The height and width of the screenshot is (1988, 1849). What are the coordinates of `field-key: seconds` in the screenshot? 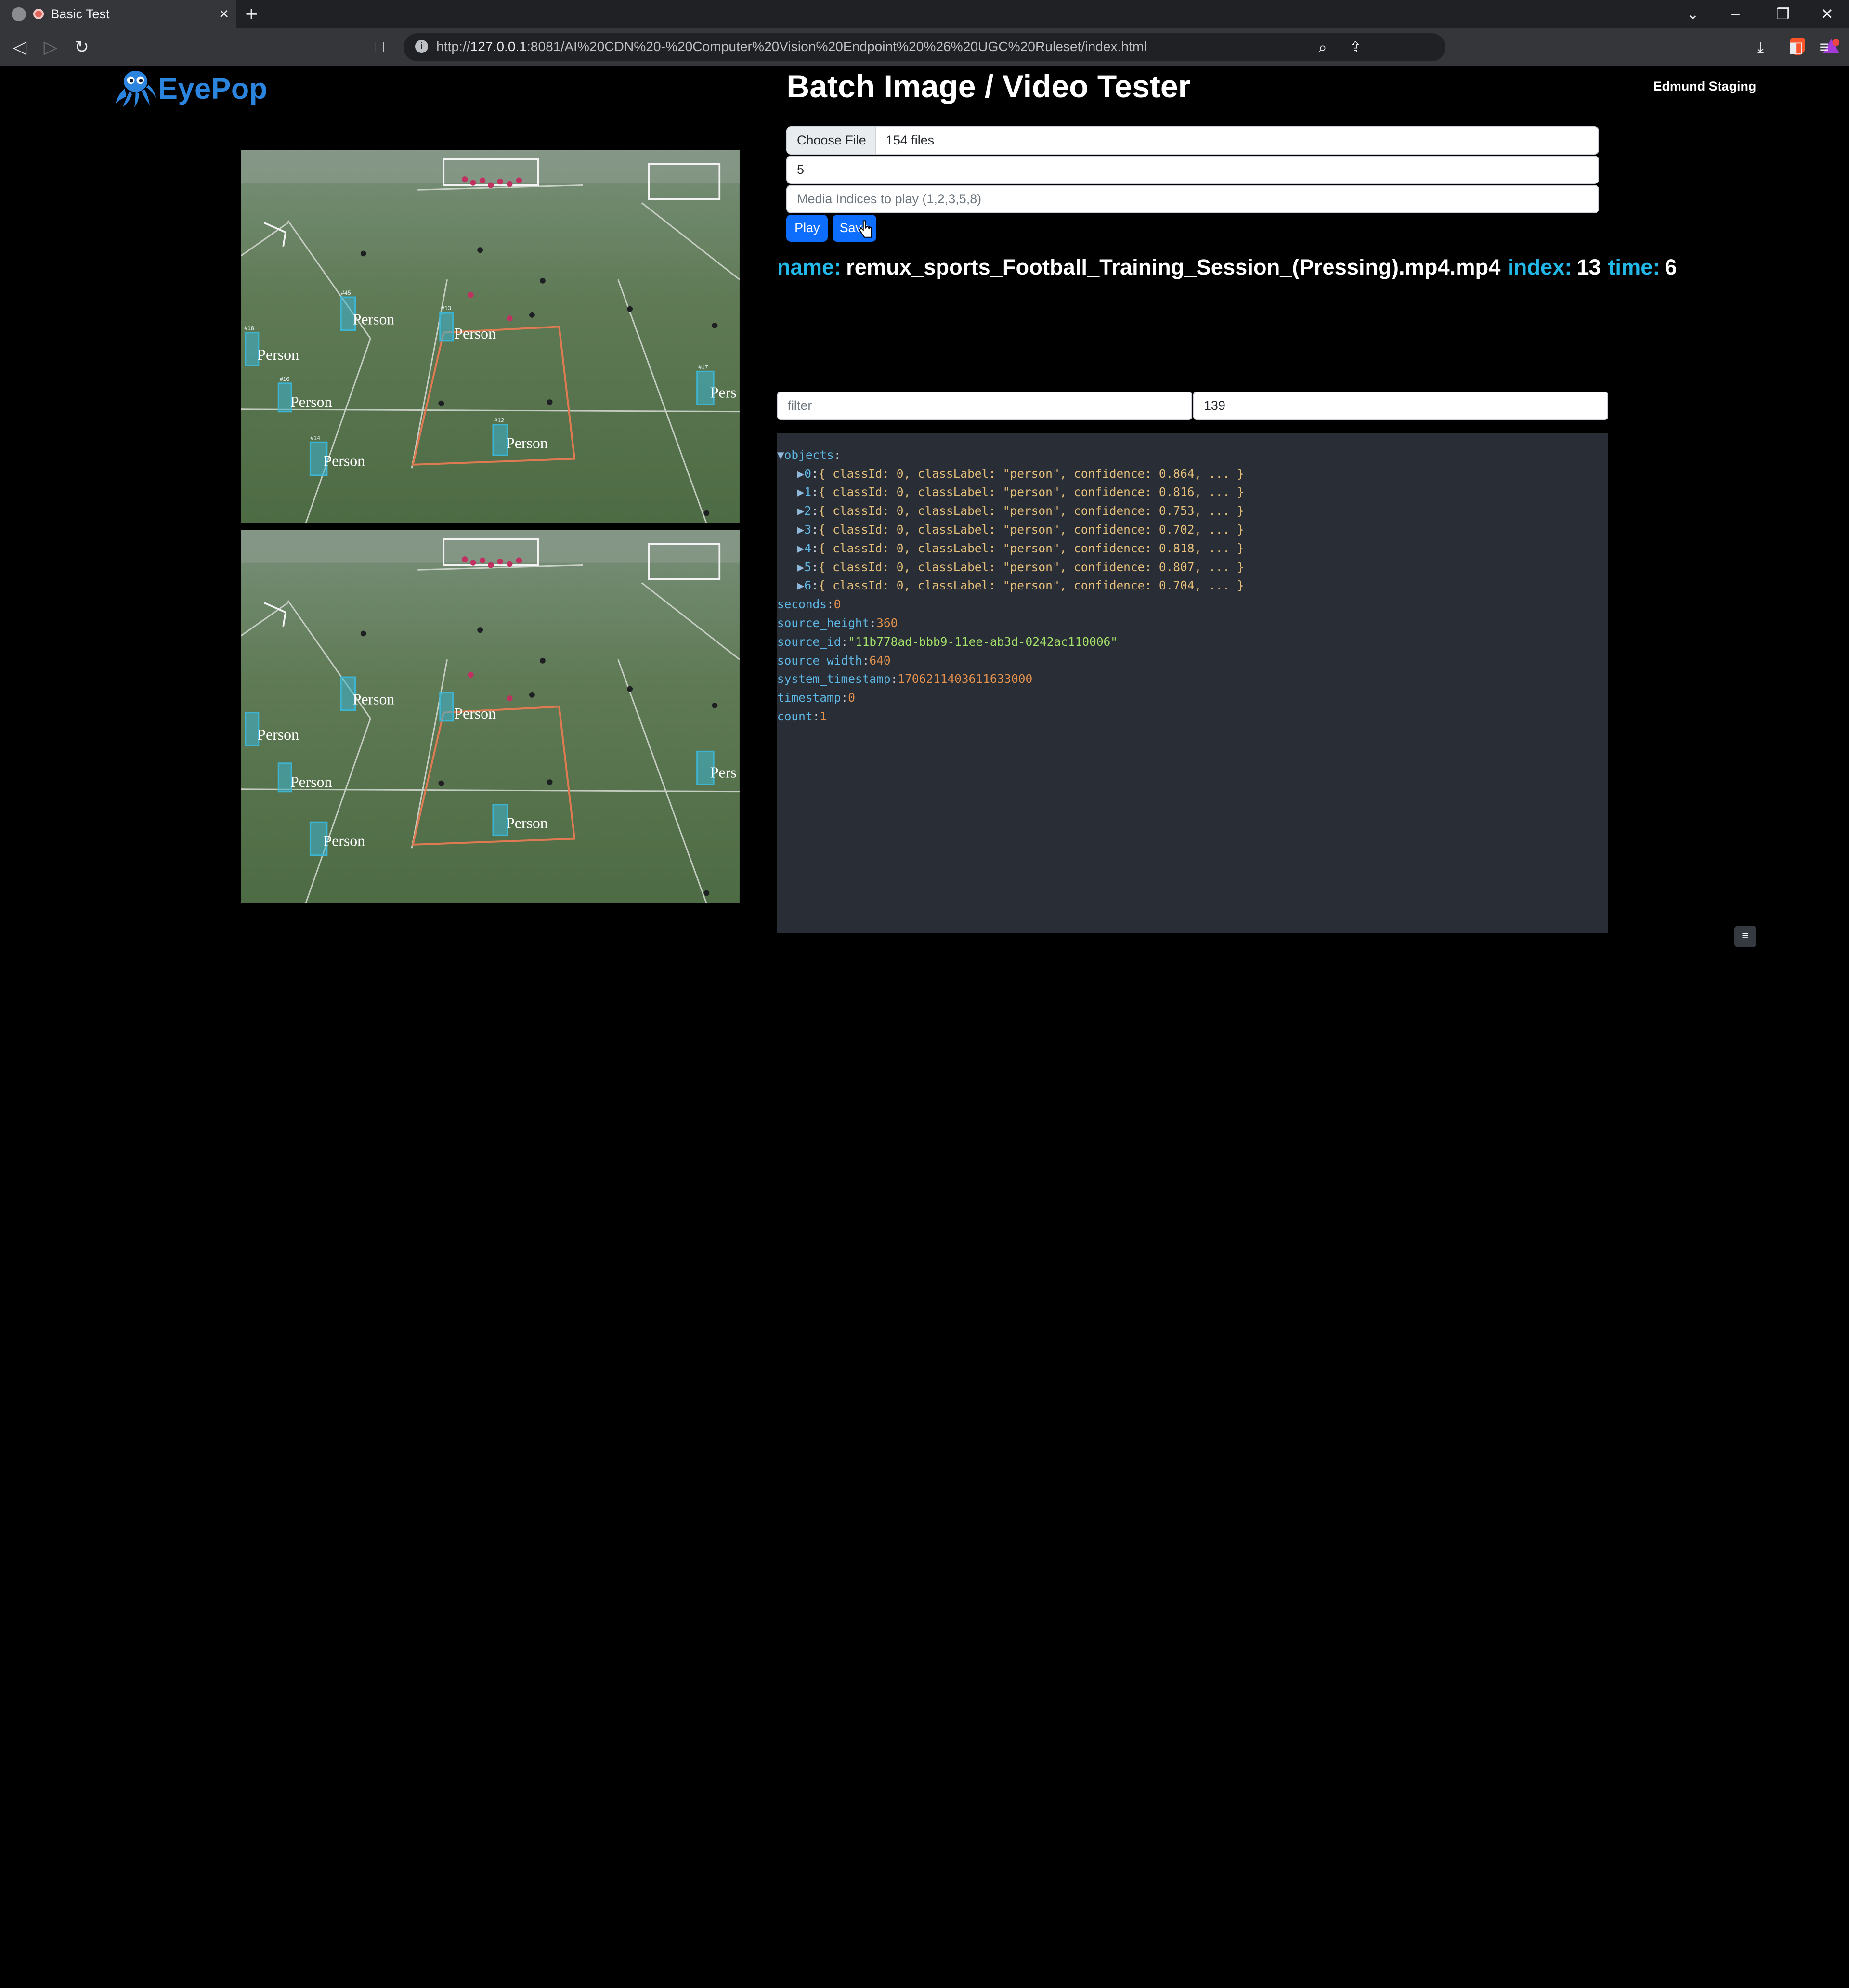 It's located at (802, 604).